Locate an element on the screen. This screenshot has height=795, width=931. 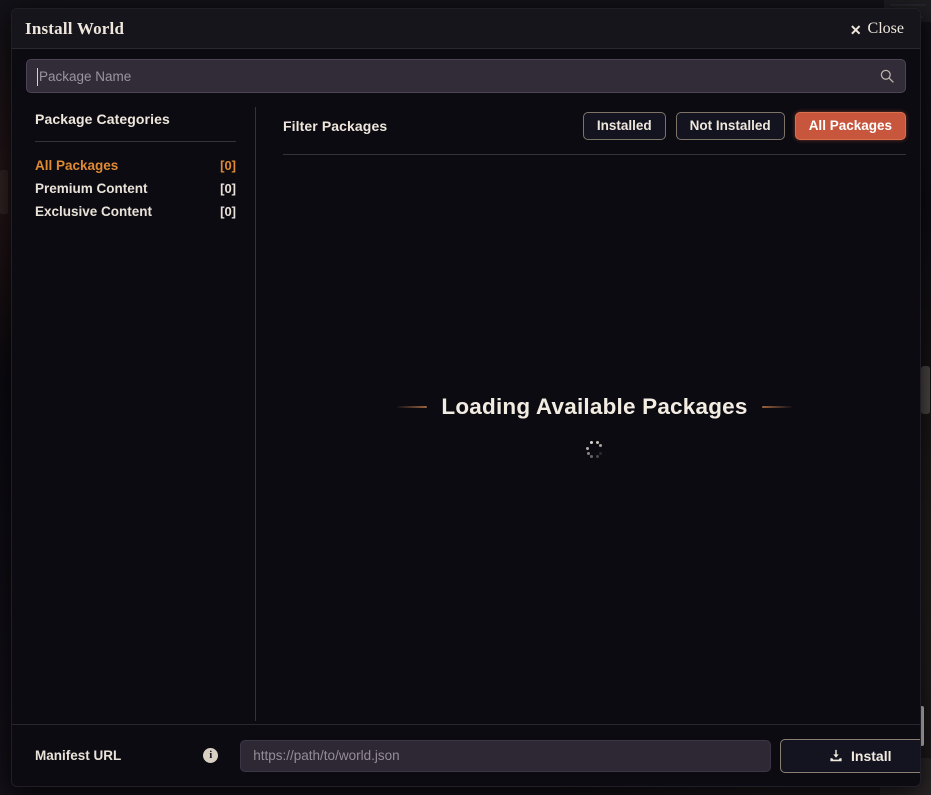
sidebar-item-exclusive-content: Exclusive Content [0] is located at coordinates (135, 211).